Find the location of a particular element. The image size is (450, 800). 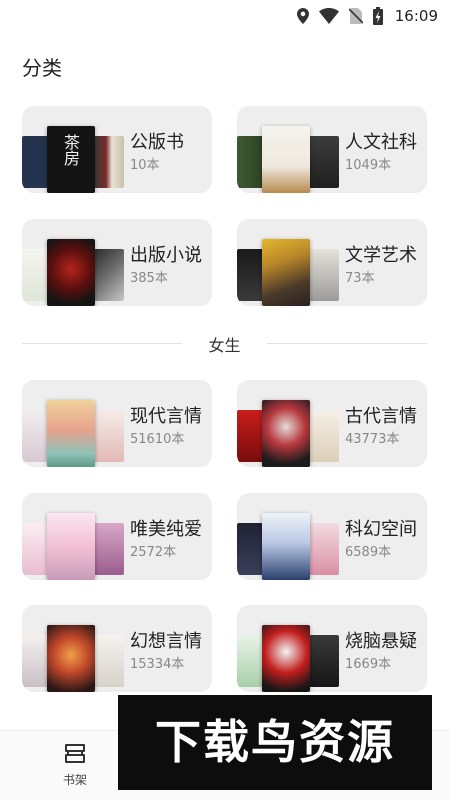

page-title: 分类 is located at coordinates (42, 68).